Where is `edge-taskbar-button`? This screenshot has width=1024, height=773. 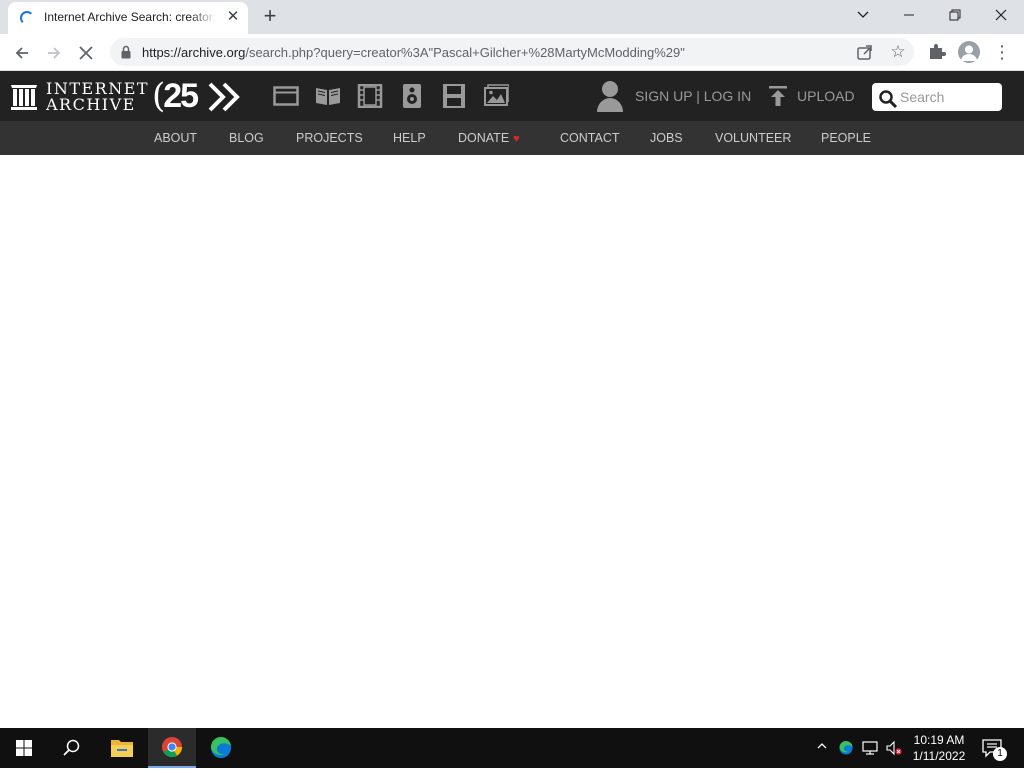
edge-taskbar-button is located at coordinates (221, 748).